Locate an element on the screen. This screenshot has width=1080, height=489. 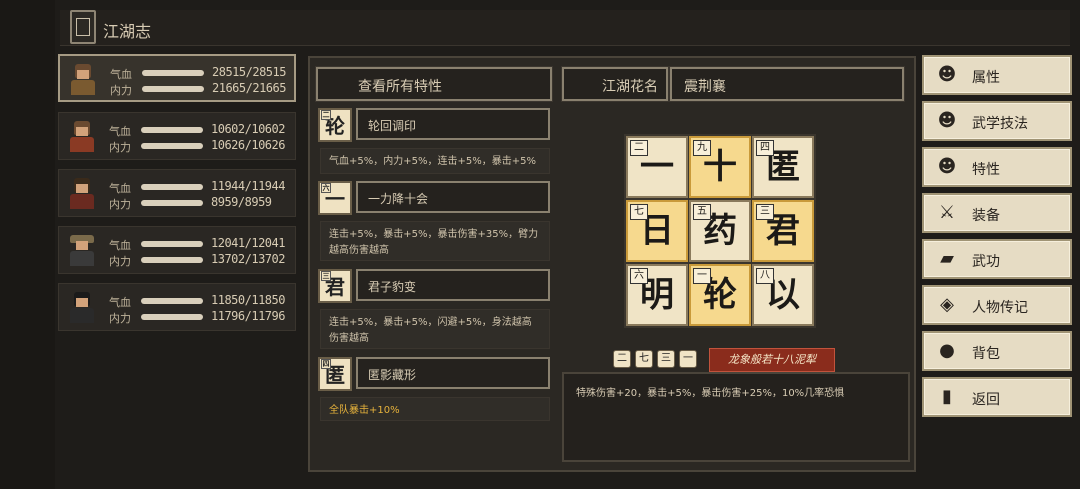
rune-icon: 七 is located at coordinates (644, 359).